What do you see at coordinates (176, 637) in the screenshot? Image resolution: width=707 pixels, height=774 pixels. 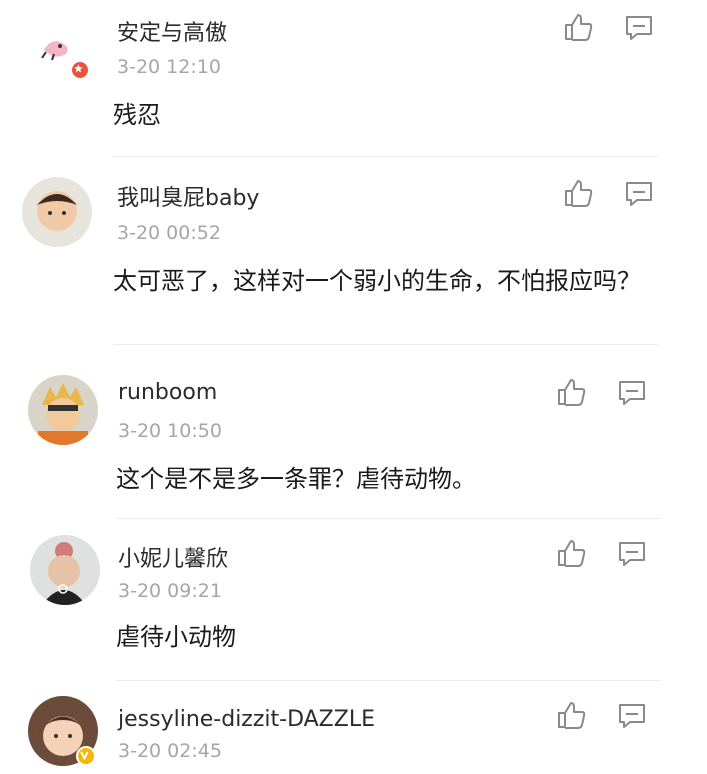 I see `comment-text: 虐待小动物` at bounding box center [176, 637].